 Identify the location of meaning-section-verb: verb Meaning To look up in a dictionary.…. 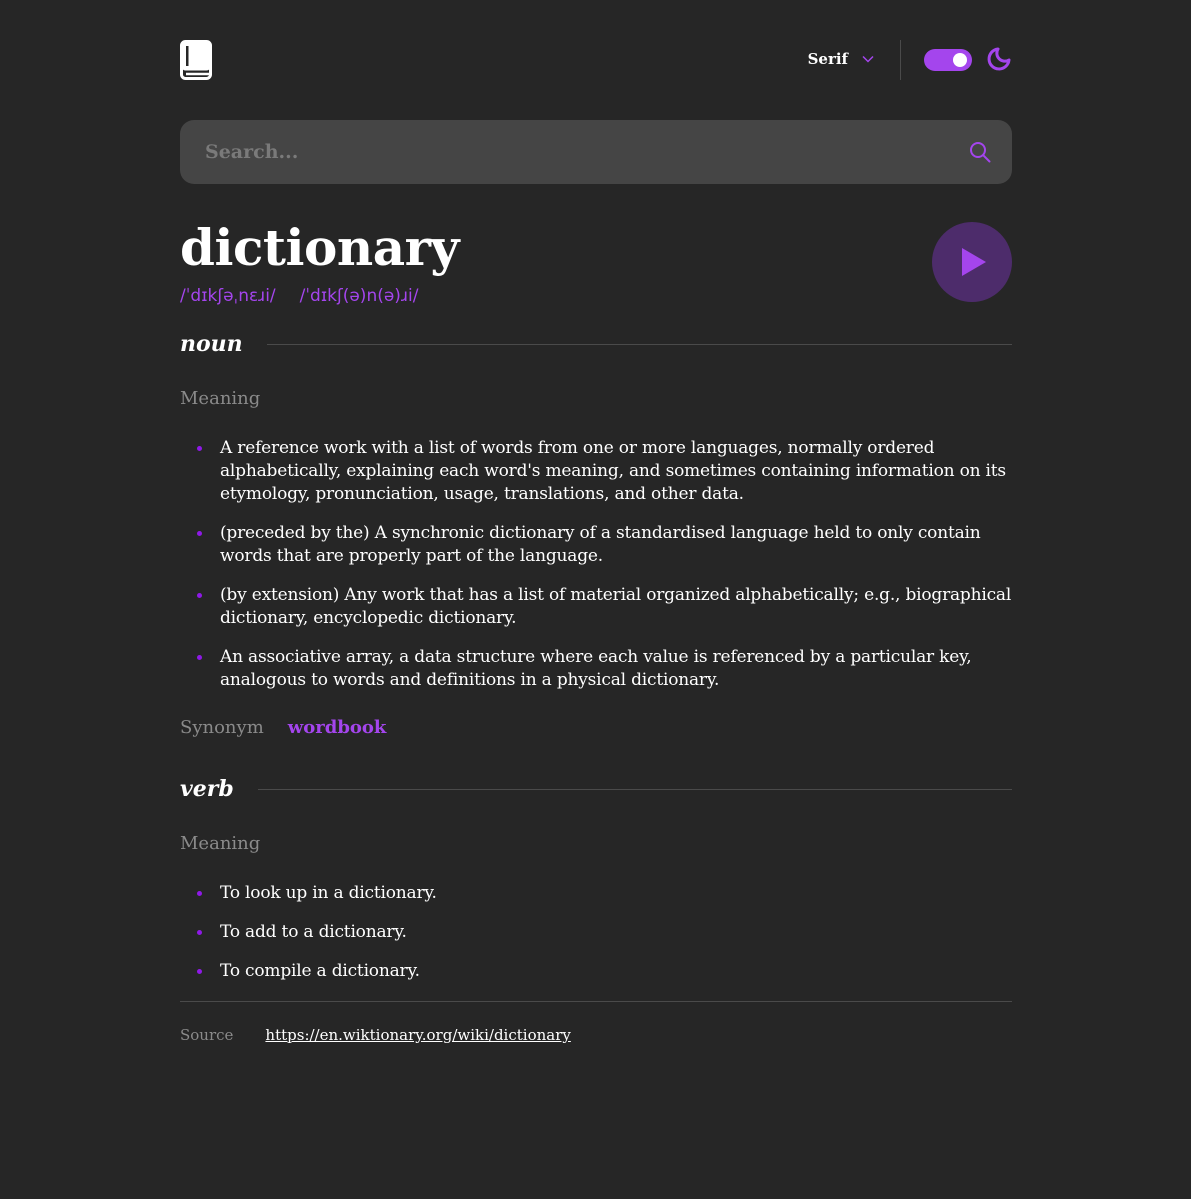
(596, 878).